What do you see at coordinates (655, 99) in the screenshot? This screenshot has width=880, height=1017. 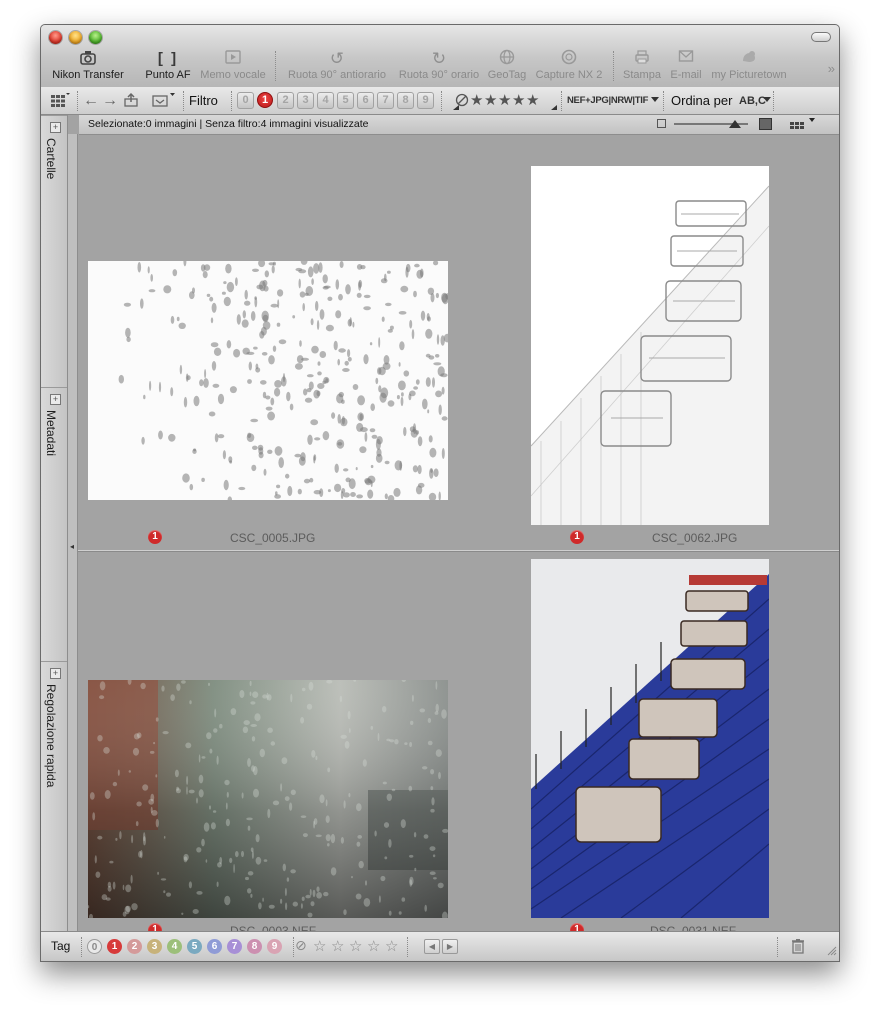 I see `file-type-dropdown-icon` at bounding box center [655, 99].